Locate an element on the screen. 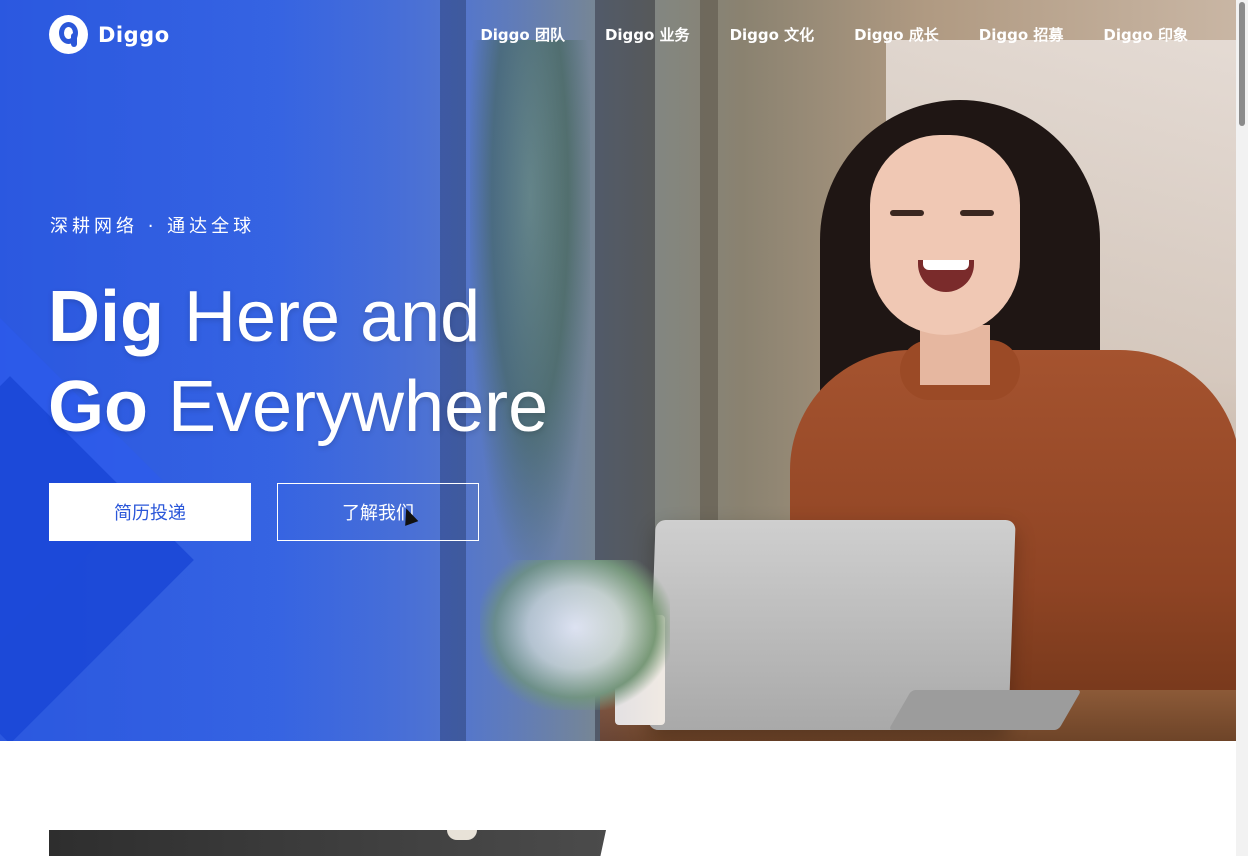 The image size is (1248, 856). hero-headline: Dig Here and Go Everywhere is located at coordinates (298, 362).